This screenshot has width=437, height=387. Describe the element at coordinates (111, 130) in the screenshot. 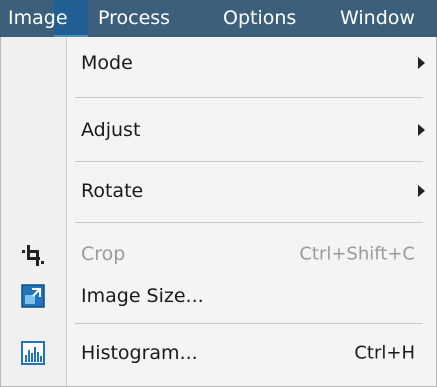

I see `menu-item-adjust-label: Adjust` at that location.